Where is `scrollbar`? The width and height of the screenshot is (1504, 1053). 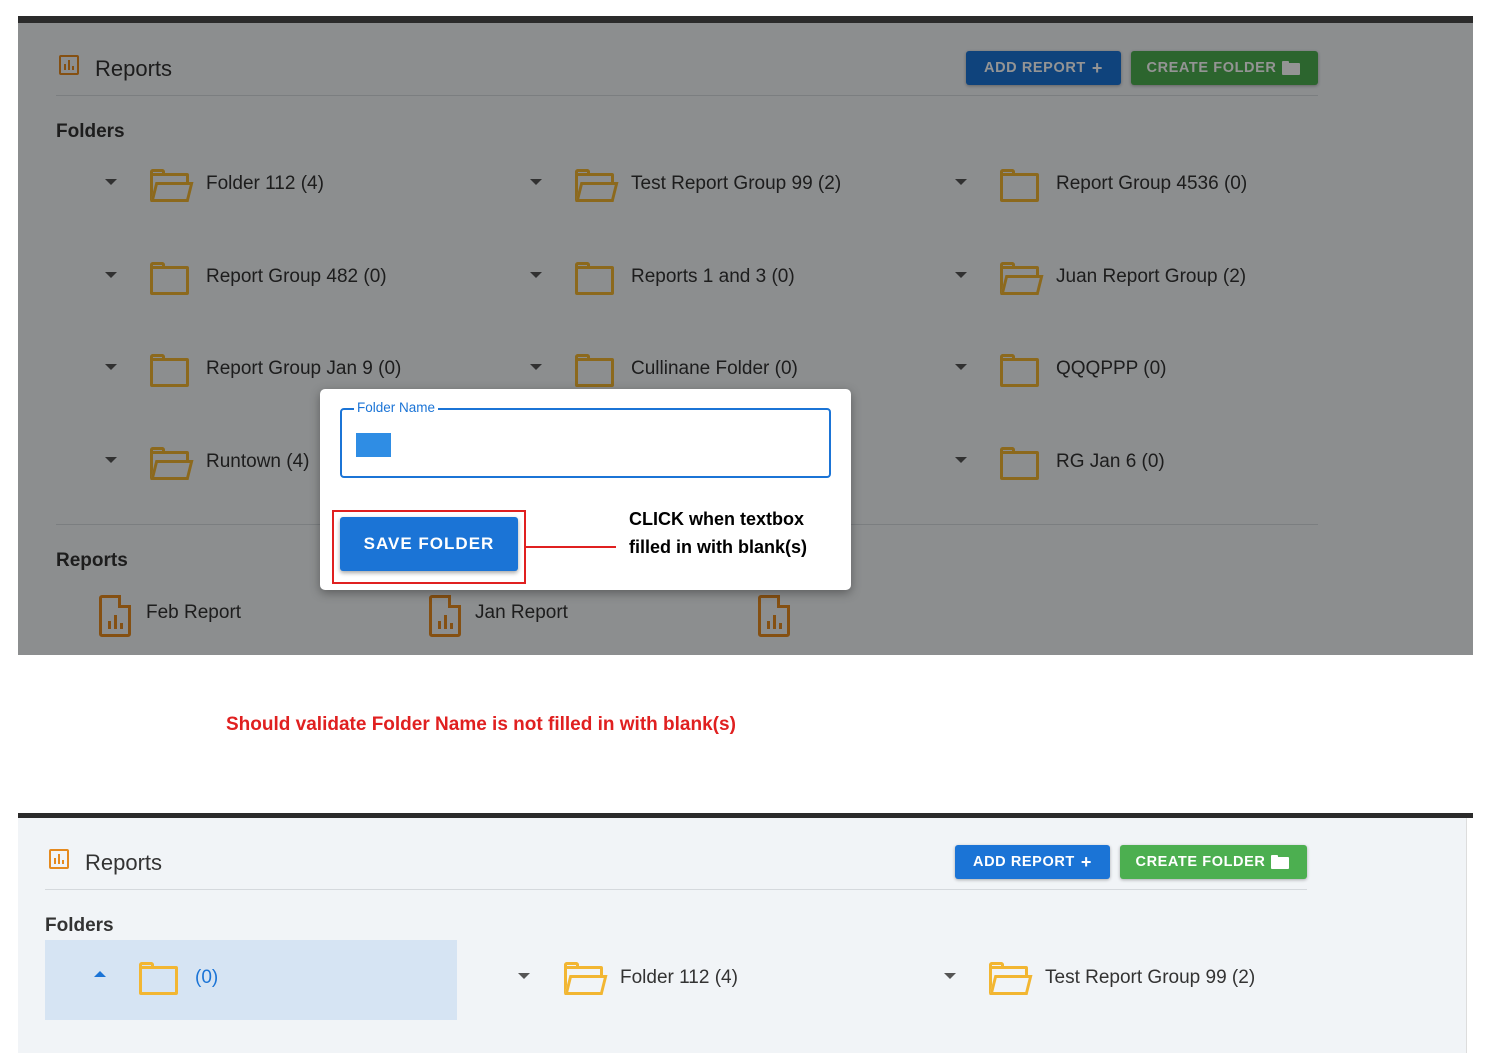
scrollbar is located at coordinates (1469, 935).